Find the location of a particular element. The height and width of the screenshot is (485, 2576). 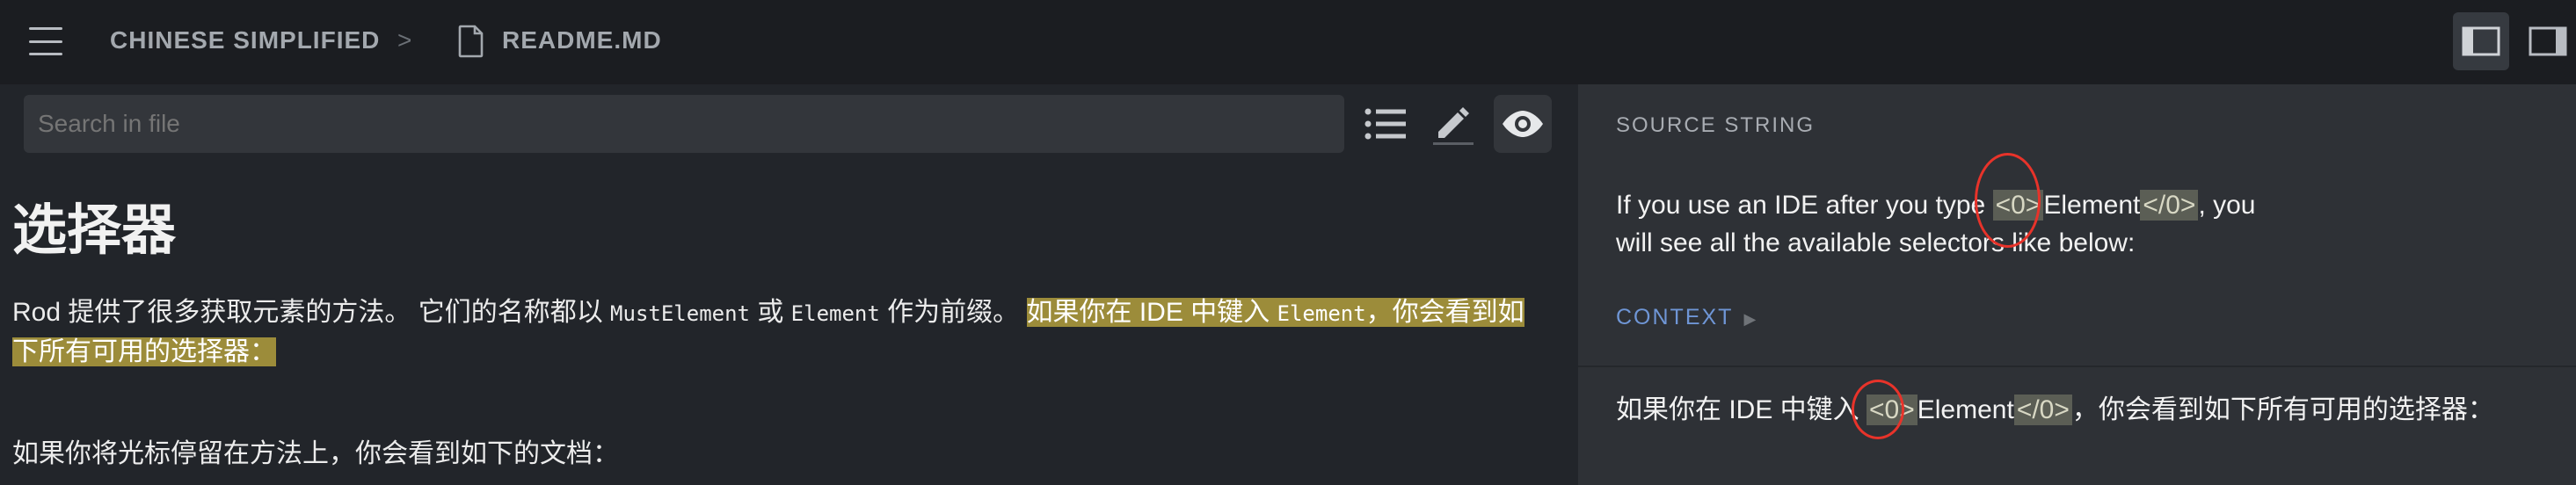

caret-right-icon: ▶ is located at coordinates (1750, 319).